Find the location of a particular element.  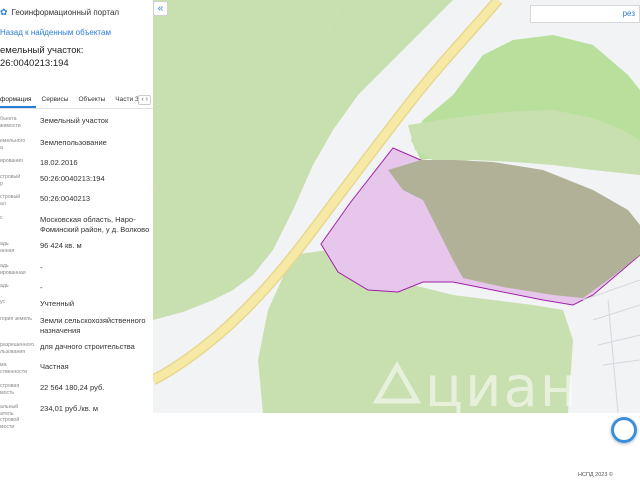

attr-value: Учтенный is located at coordinates (57, 303).